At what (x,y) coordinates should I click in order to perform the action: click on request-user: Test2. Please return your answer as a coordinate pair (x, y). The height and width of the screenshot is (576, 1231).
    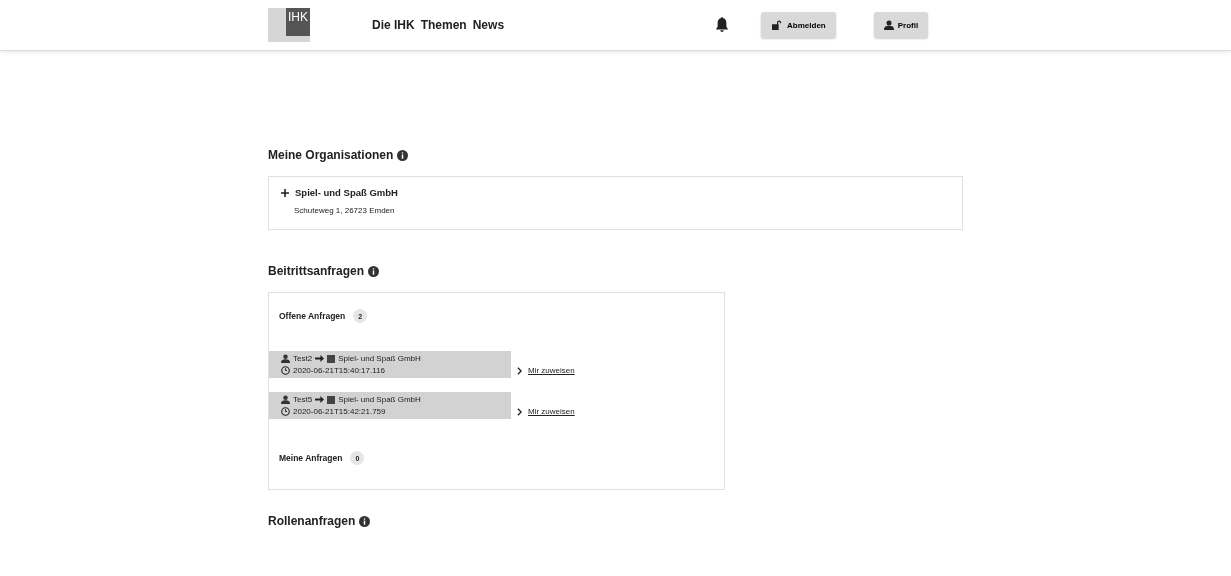
    Looking at the image, I should click on (303, 358).